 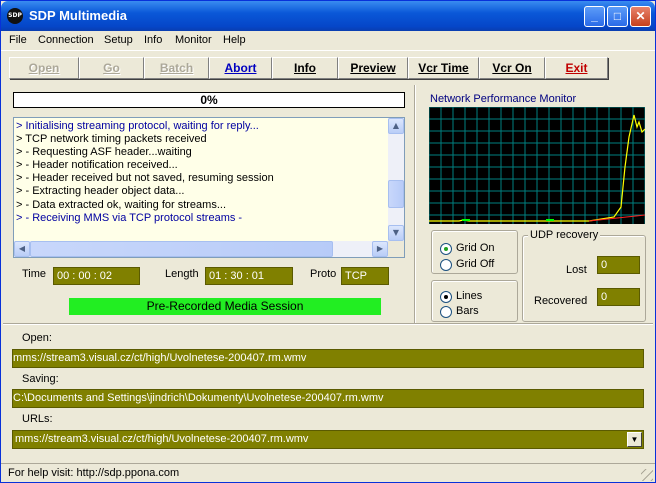 I want to click on status-text: For help visit: http://sdp.ppona.com, so click(x=94, y=473).